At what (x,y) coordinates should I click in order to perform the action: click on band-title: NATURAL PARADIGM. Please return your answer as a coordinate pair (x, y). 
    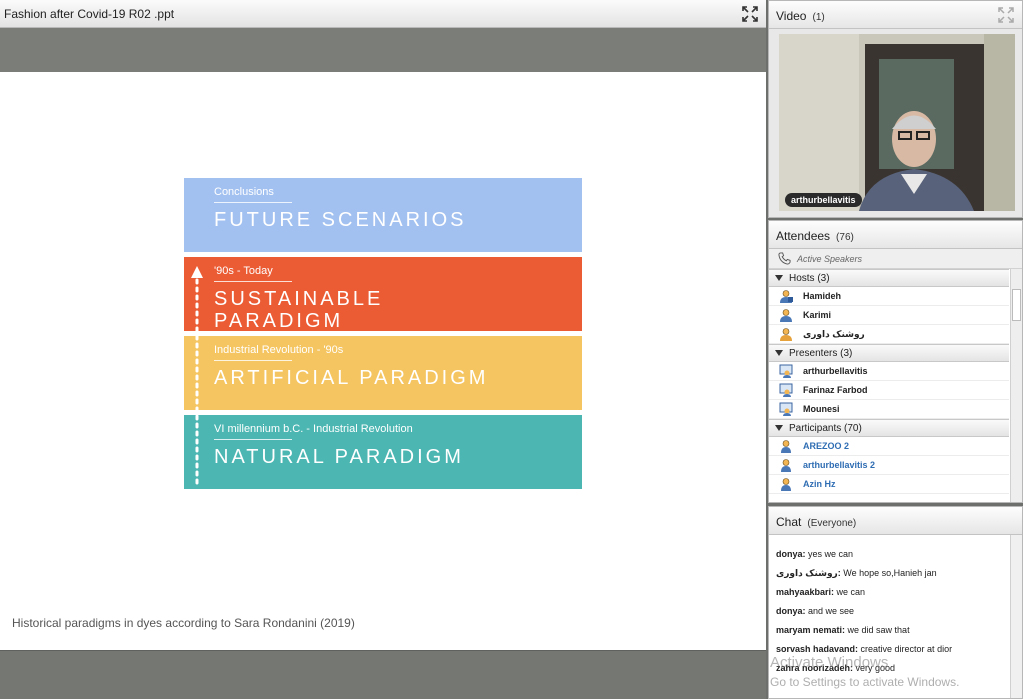
    Looking at the image, I should click on (339, 457).